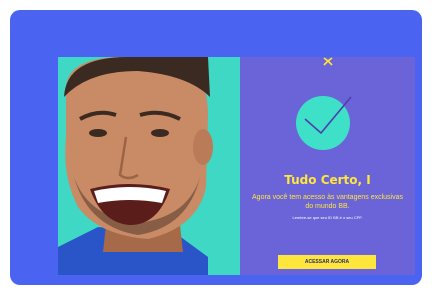 Image resolution: width=432 pixels, height=295 pixels. Describe the element at coordinates (327, 180) in the screenshot. I see `headline: Tudo Certo, I` at that location.